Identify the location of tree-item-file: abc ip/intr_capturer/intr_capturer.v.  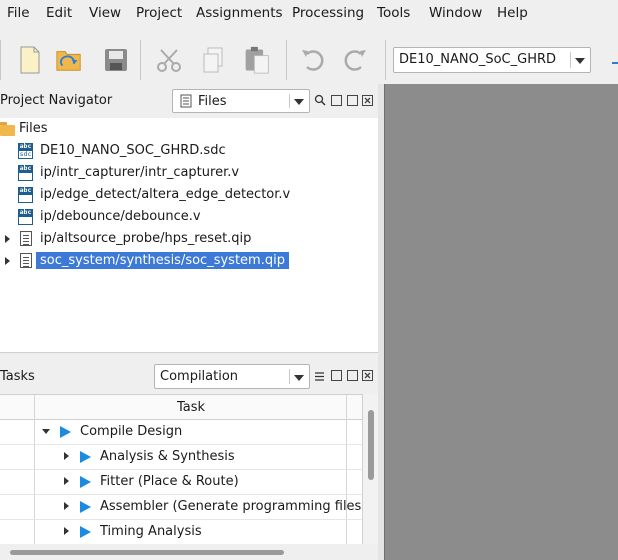
(189, 173).